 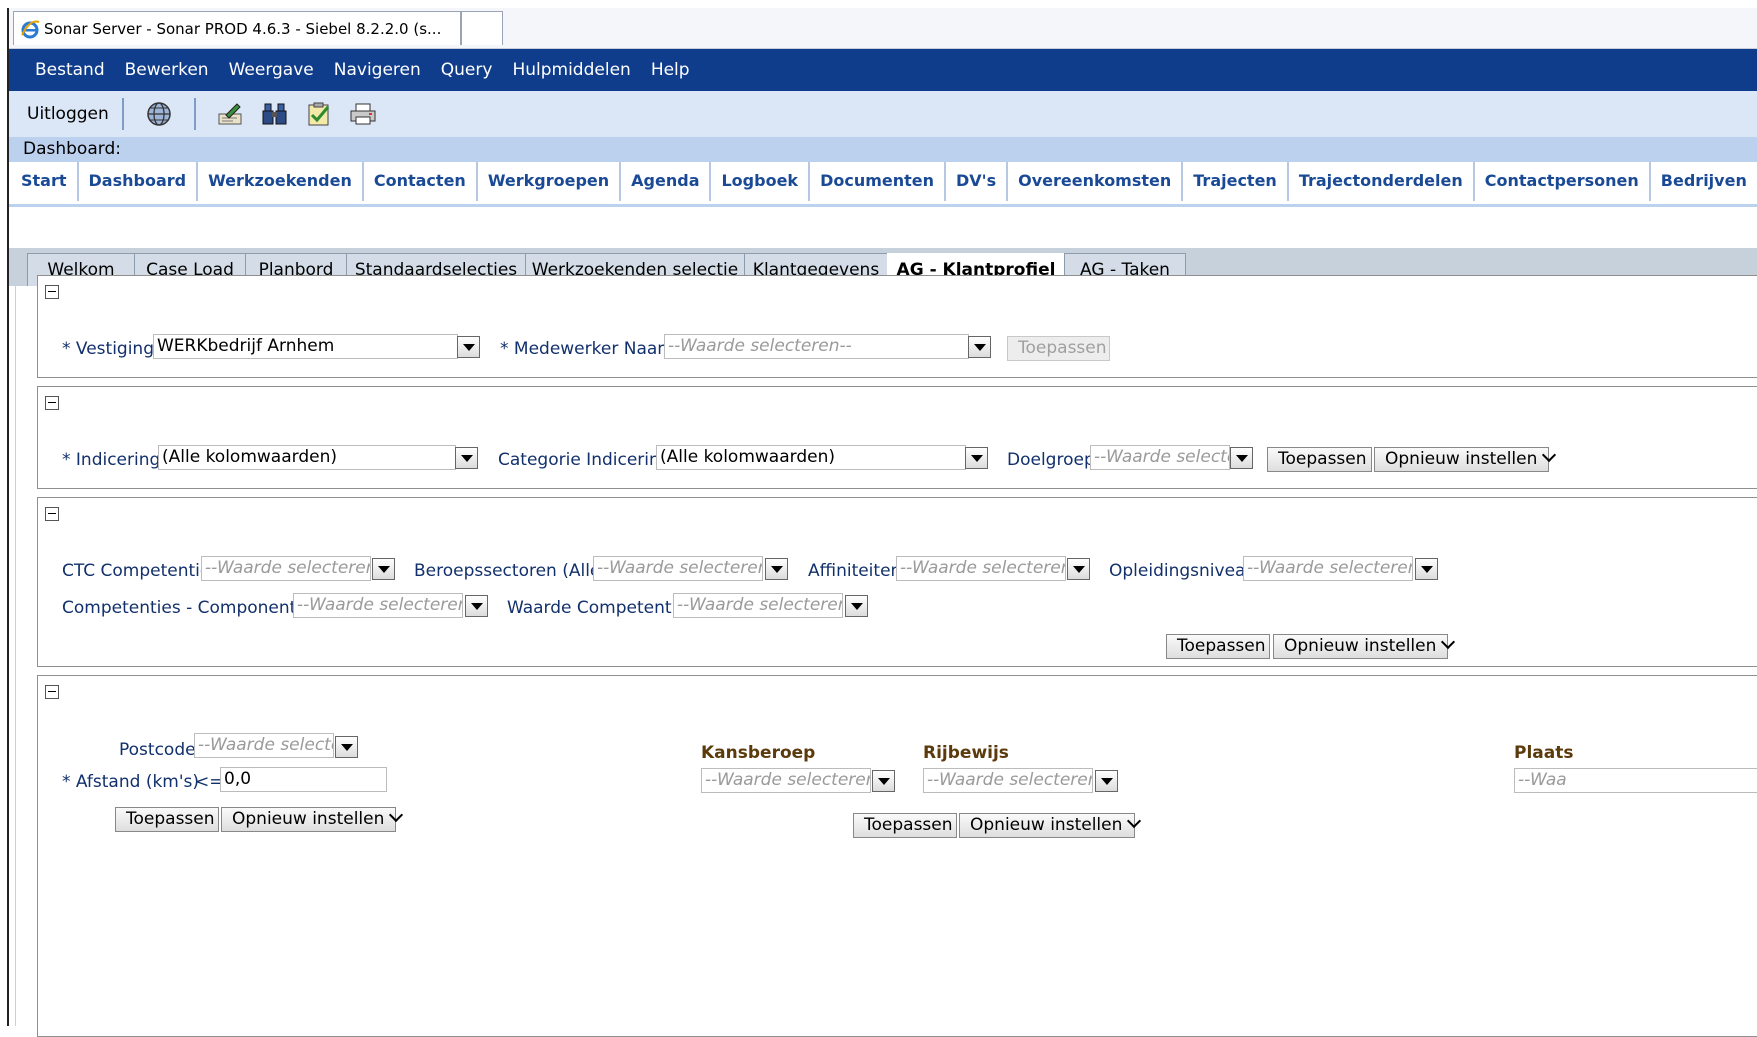 What do you see at coordinates (383, 569) in the screenshot?
I see `ctc-competentie-dropdown-icon` at bounding box center [383, 569].